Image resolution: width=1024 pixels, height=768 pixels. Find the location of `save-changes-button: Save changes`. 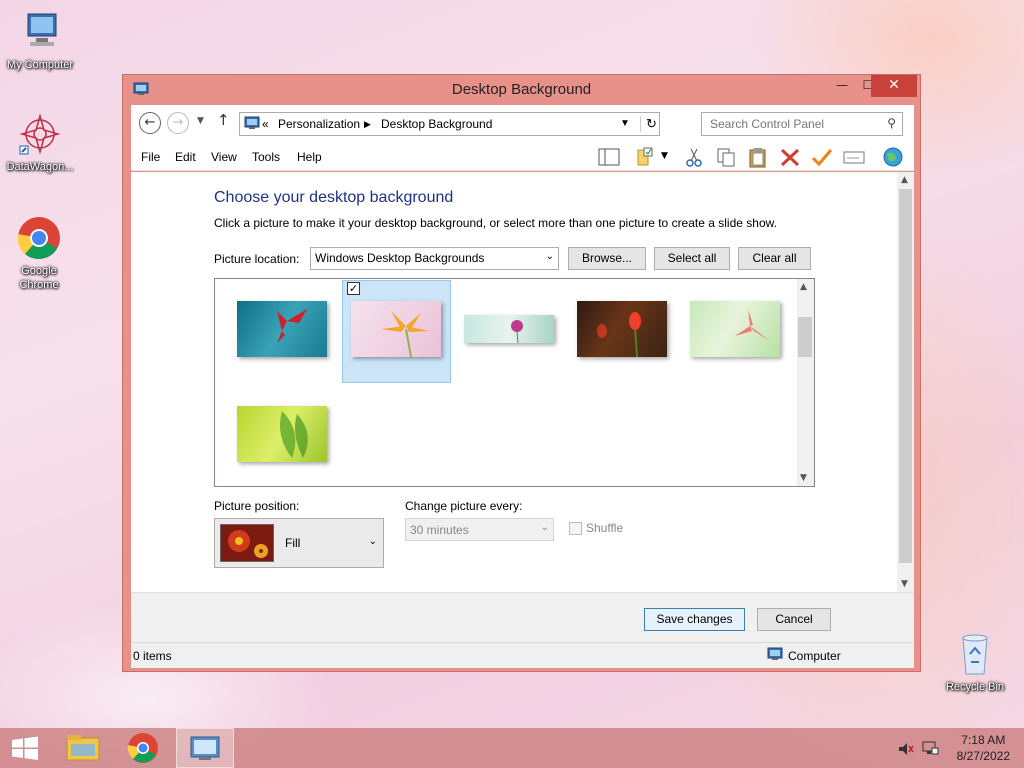

save-changes-button: Save changes is located at coordinates (694, 619).